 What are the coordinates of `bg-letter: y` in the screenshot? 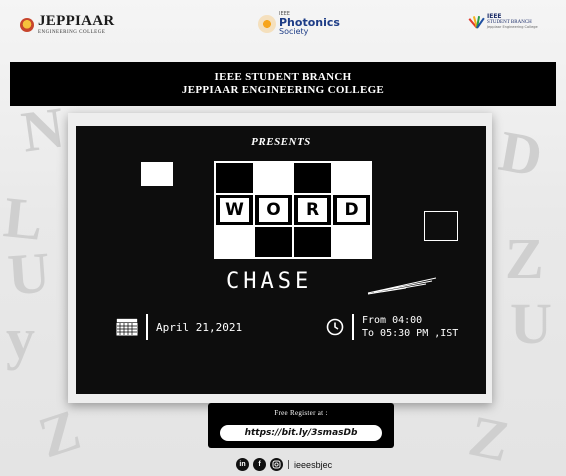 It's located at (20, 338).